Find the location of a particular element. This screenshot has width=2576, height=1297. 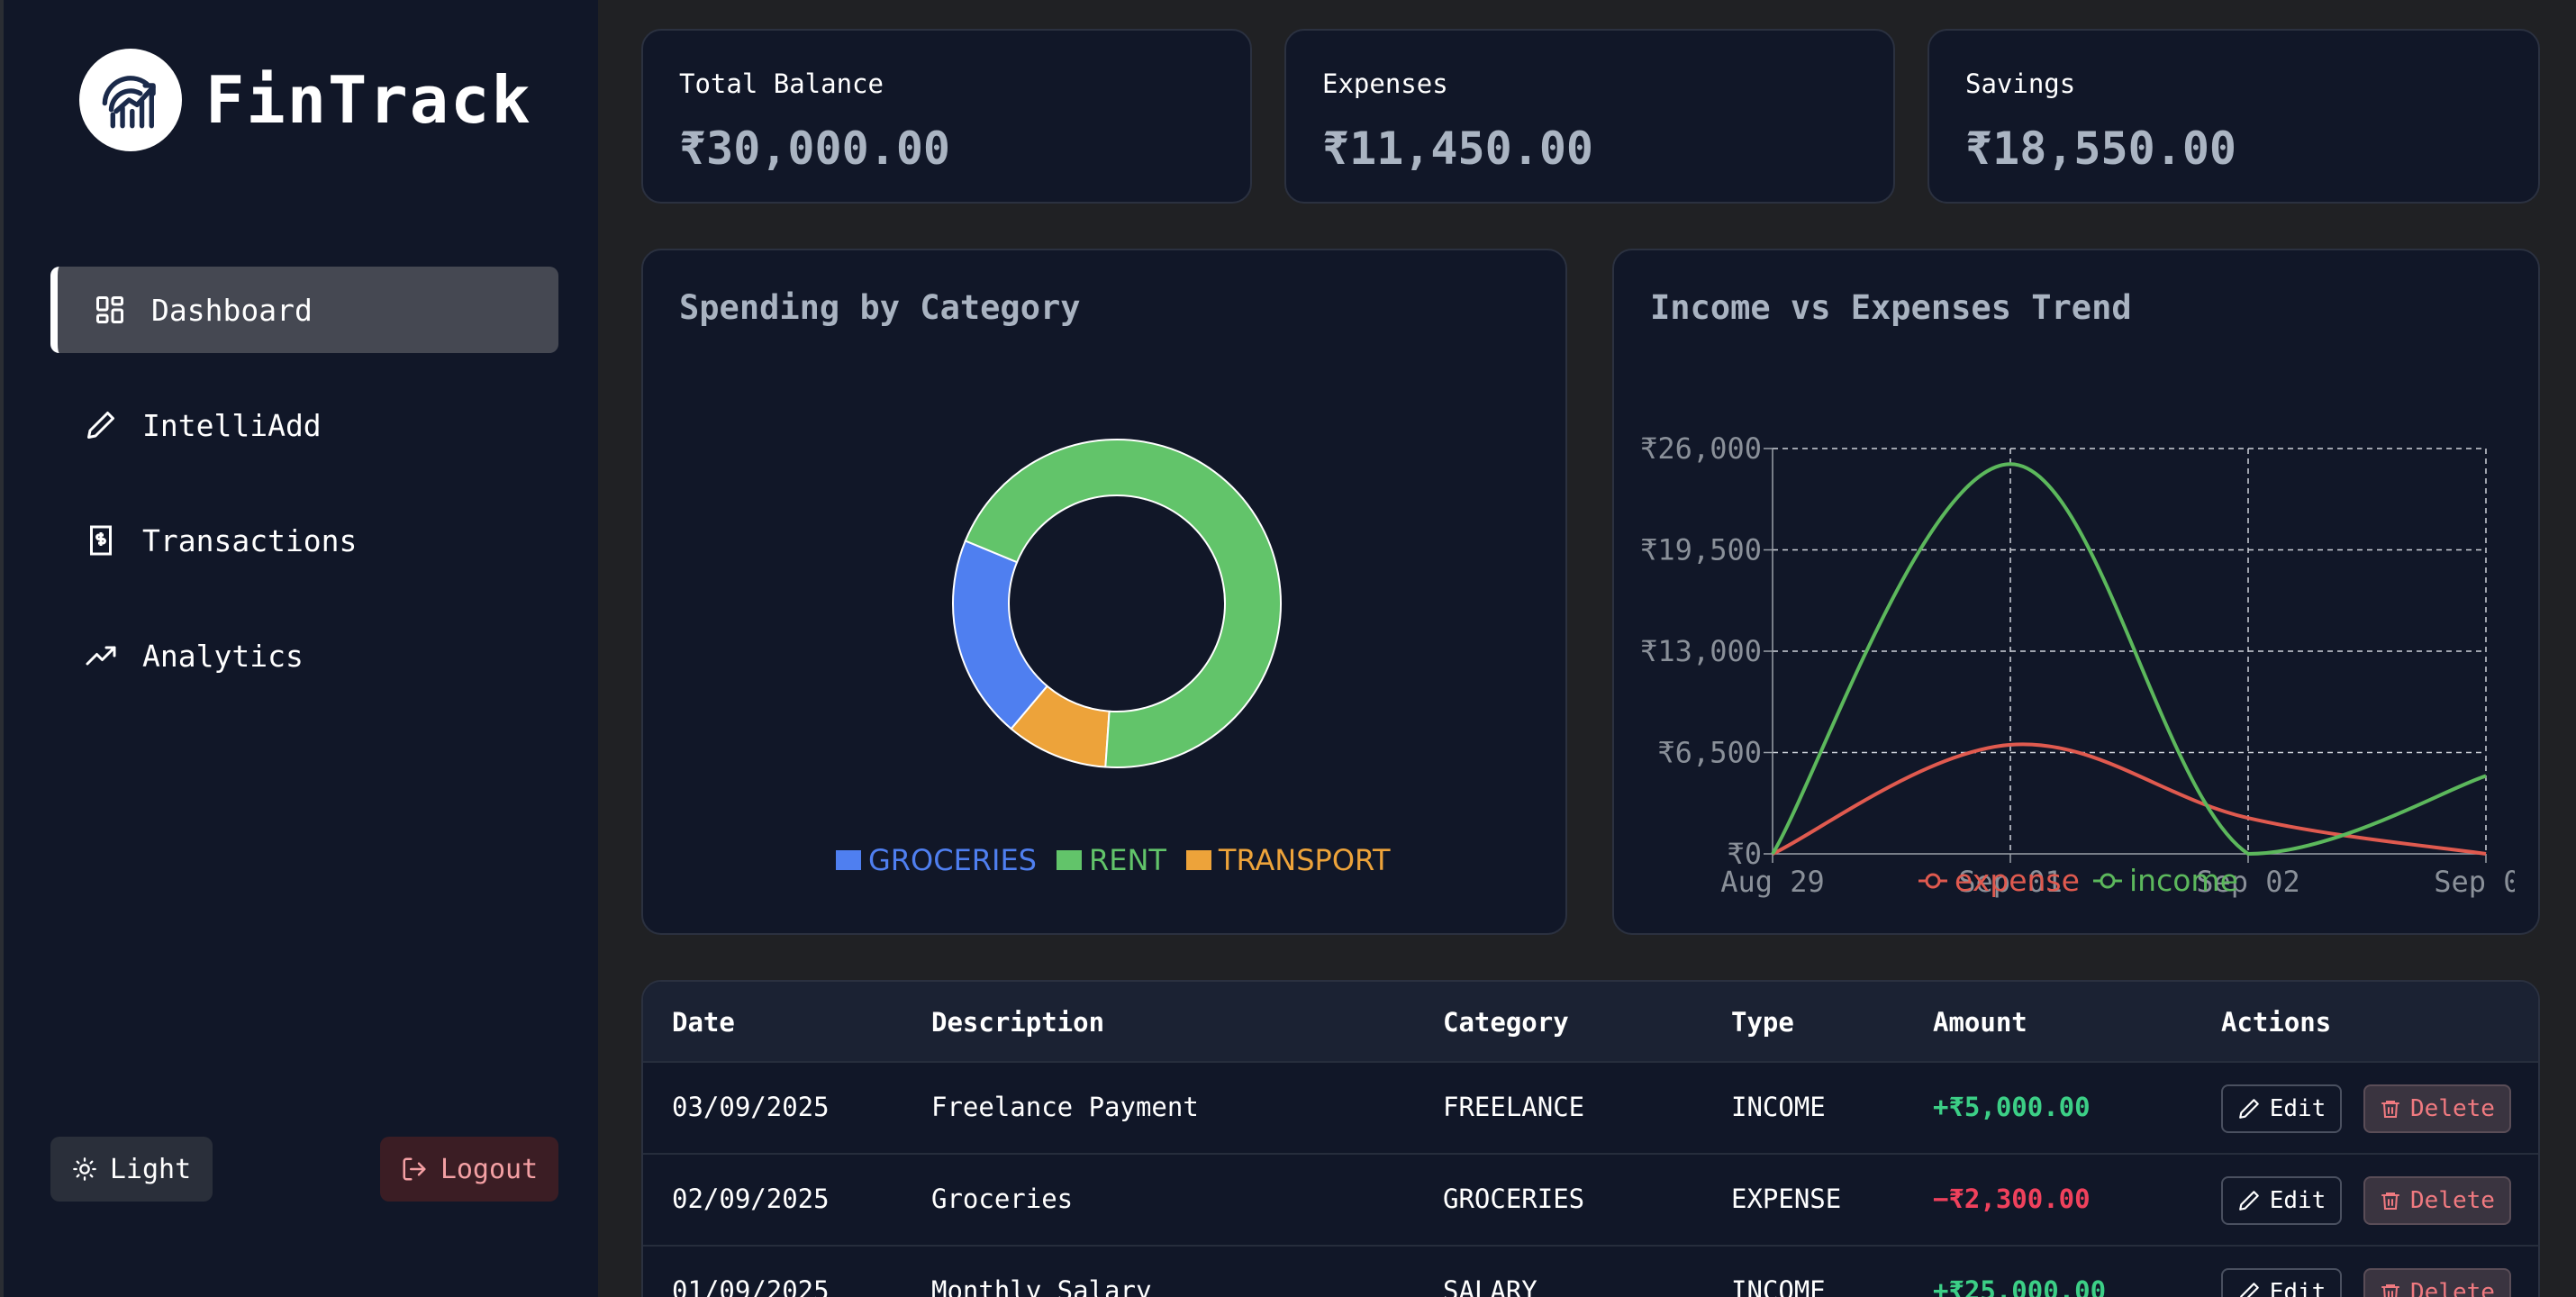

column-header-amount: Amount is located at coordinates (1980, 1022).